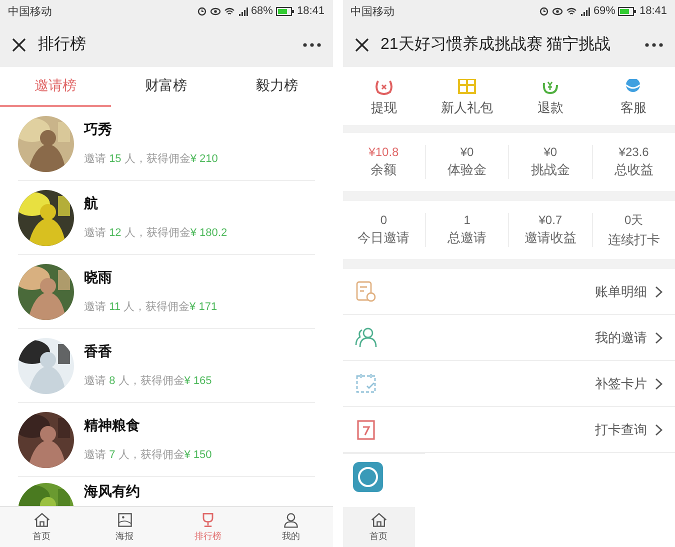 This screenshot has width=675, height=547. I want to click on page-title: 排行榜, so click(62, 44).